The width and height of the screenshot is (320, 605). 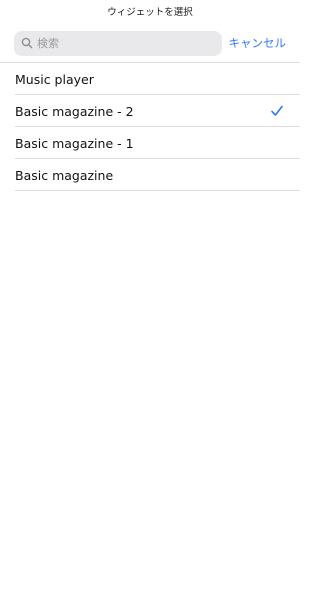 What do you see at coordinates (74, 111) in the screenshot?
I see `list-item-label: Basic magazine - 2` at bounding box center [74, 111].